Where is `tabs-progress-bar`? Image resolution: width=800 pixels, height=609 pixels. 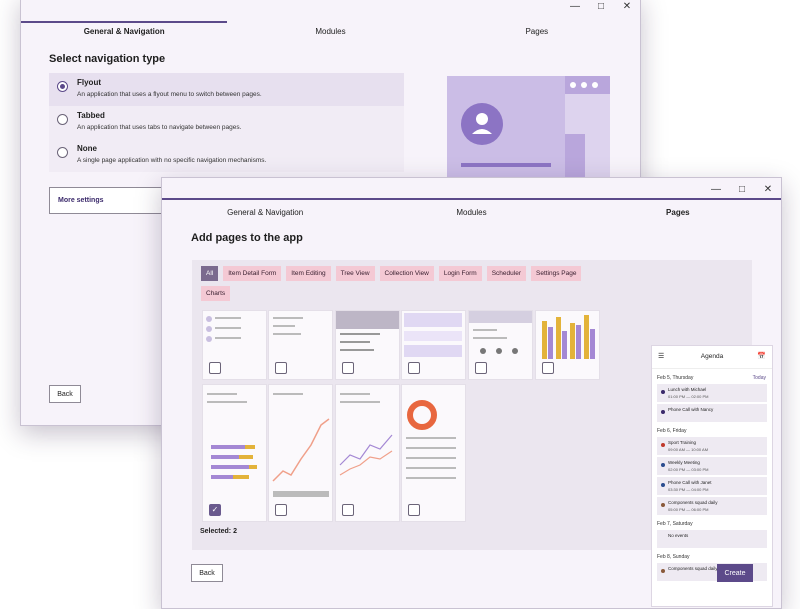
tabs-progress-bar is located at coordinates (471, 199).